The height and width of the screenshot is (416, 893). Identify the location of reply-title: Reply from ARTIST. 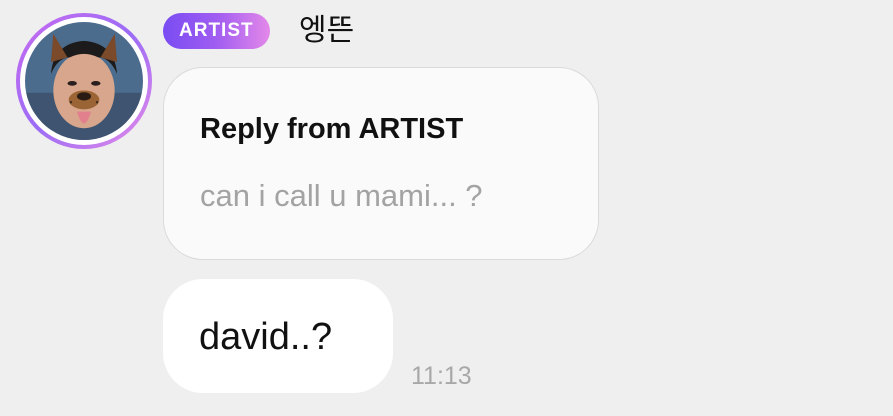
(332, 129).